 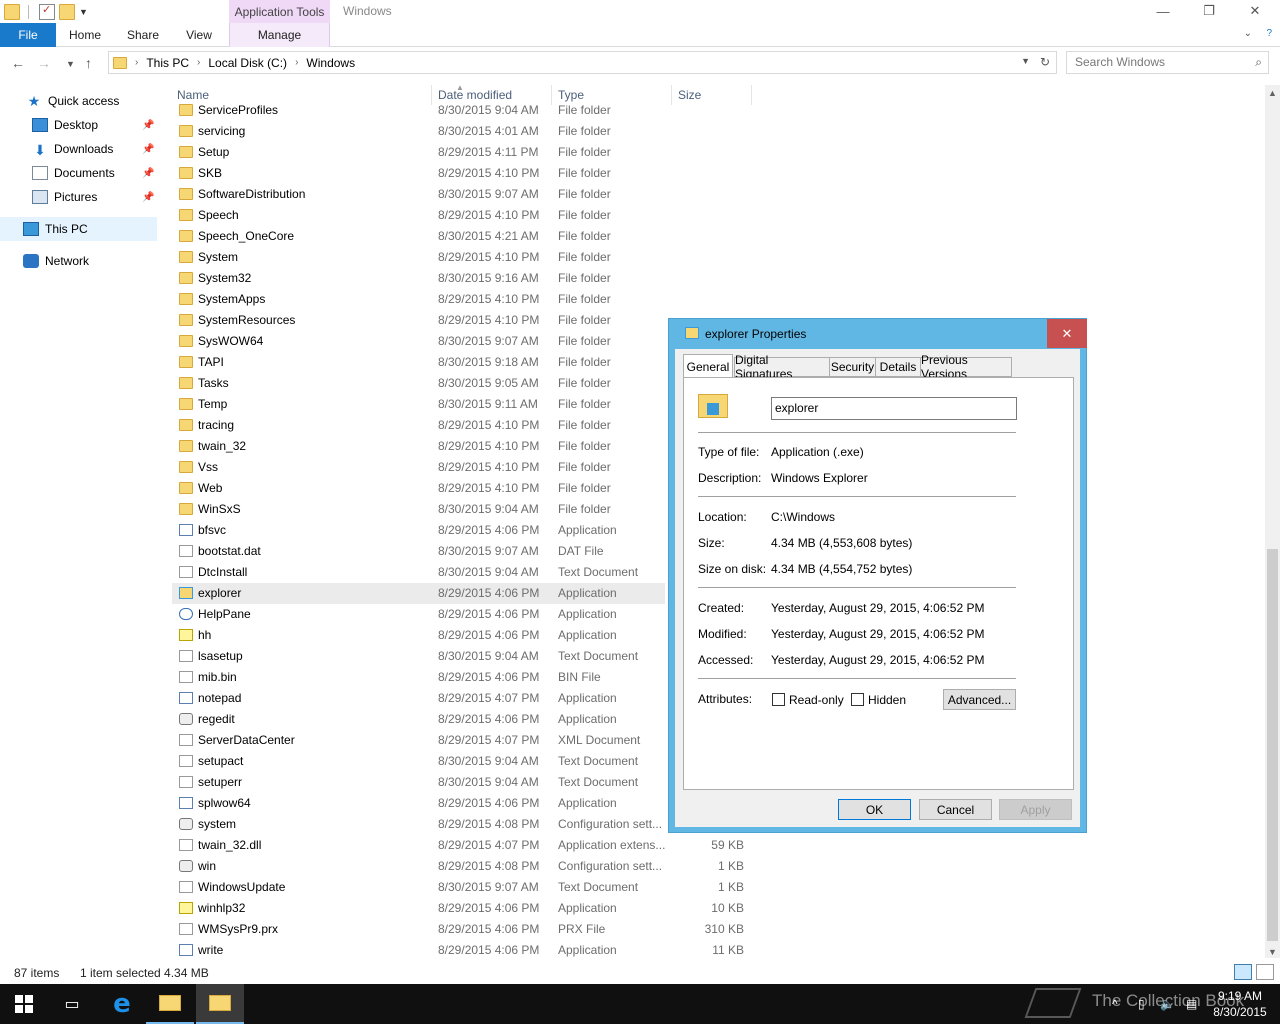 What do you see at coordinates (418, 572) in the screenshot?
I see `table-row: DtcInstall 8/30/2015 9:04 AM Text Document` at bounding box center [418, 572].